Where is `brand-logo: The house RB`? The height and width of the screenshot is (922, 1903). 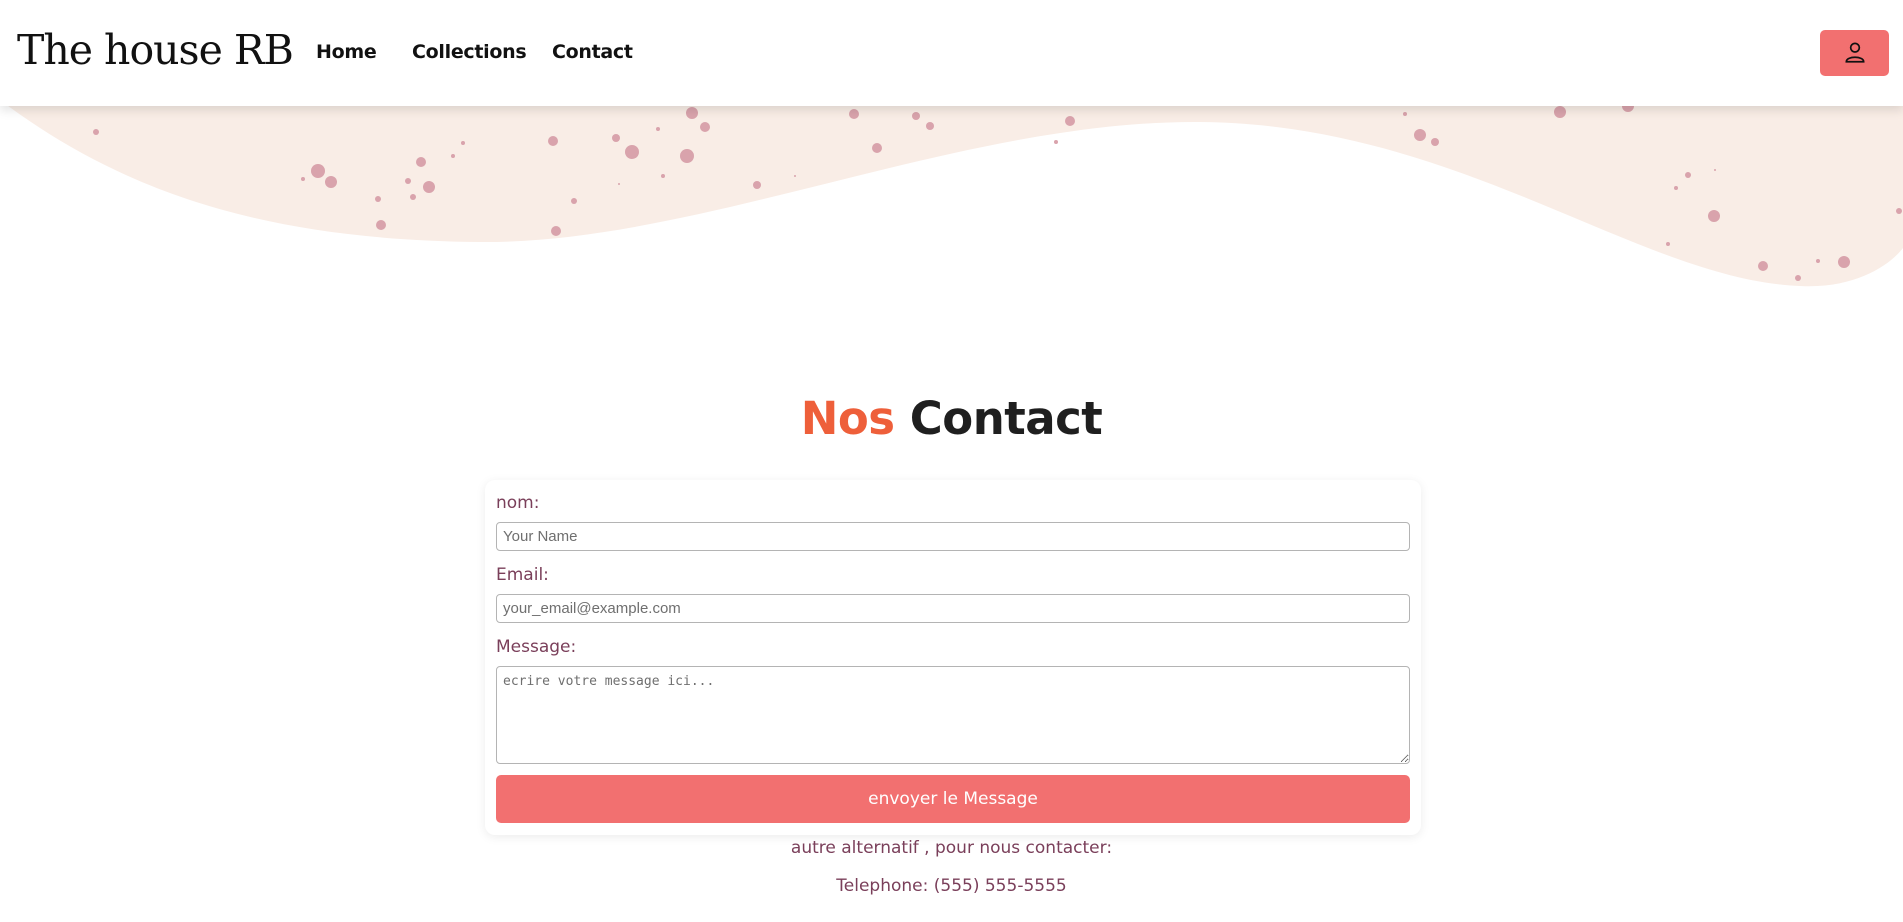
brand-logo: The house RB is located at coordinates (155, 50).